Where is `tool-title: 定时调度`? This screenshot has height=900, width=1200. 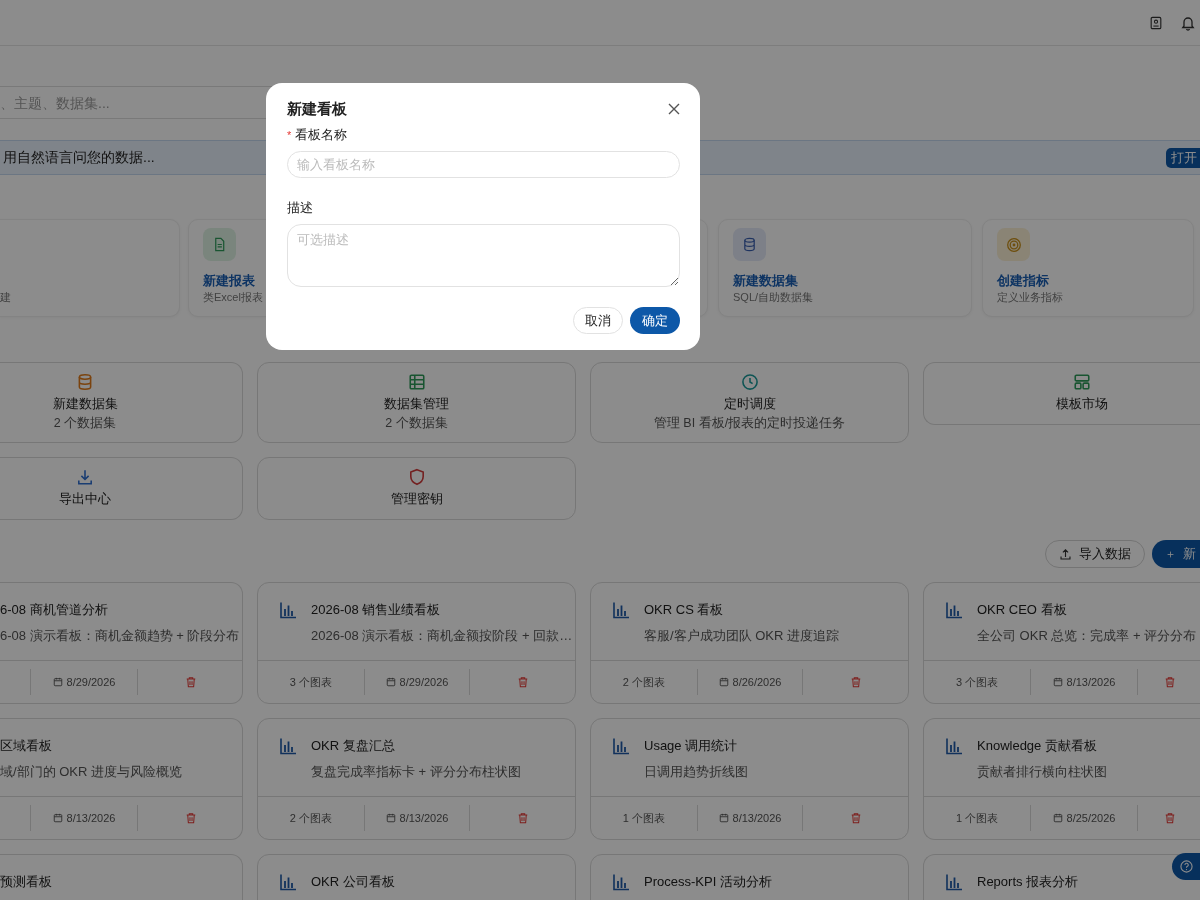
tool-title: 定时调度 is located at coordinates (749, 404).